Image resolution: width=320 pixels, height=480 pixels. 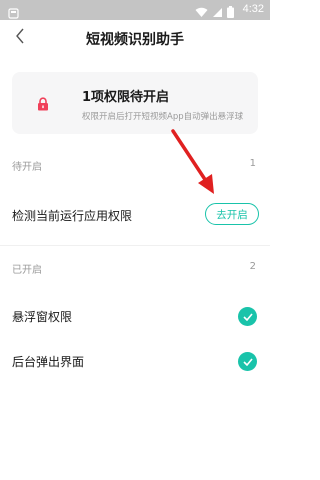 What do you see at coordinates (27, 270) in the screenshot?
I see `enabled-section-label: 已开启` at bounding box center [27, 270].